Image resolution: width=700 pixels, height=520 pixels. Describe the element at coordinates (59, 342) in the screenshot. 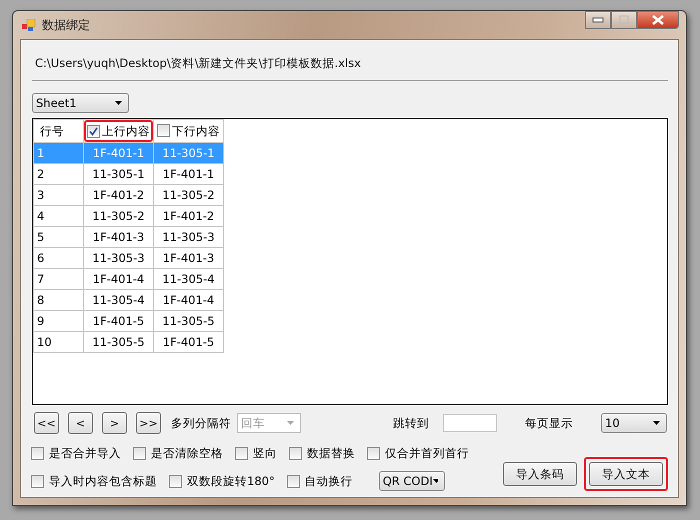

I see `table-cell: 10` at that location.